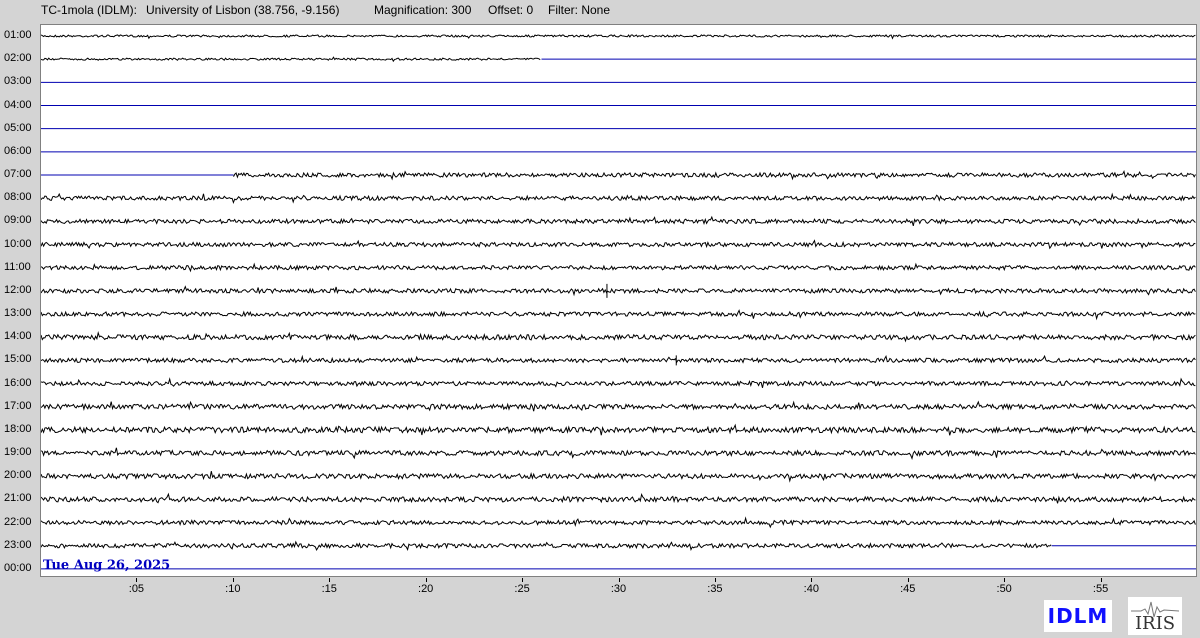 The width and height of the screenshot is (1200, 638). Describe the element at coordinates (89, 10) in the screenshot. I see `station-label: TC-1mola (IDLM):` at that location.